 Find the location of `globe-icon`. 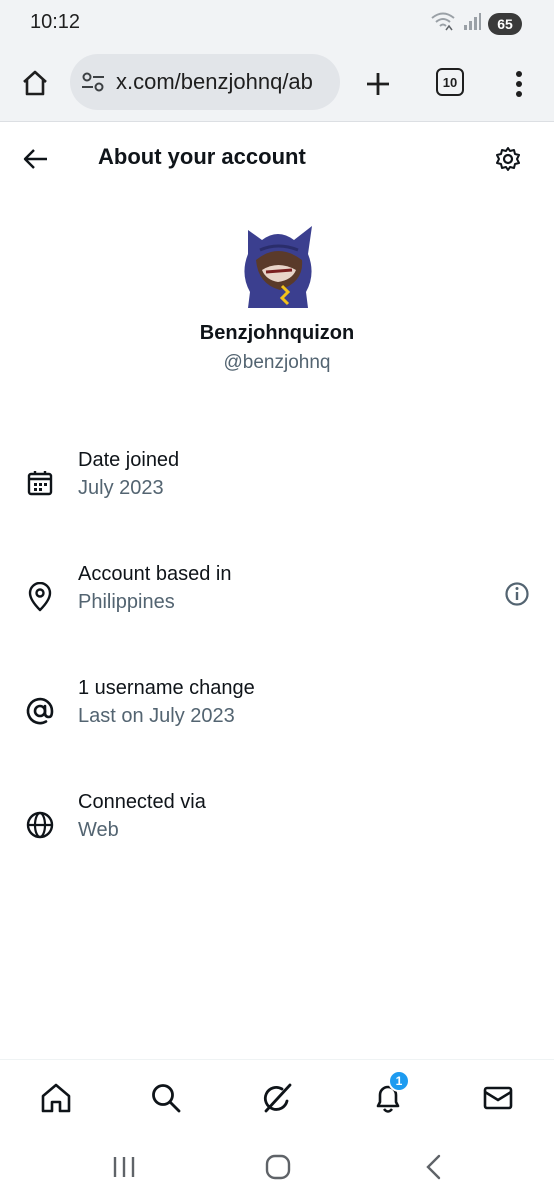

globe-icon is located at coordinates (40, 825).